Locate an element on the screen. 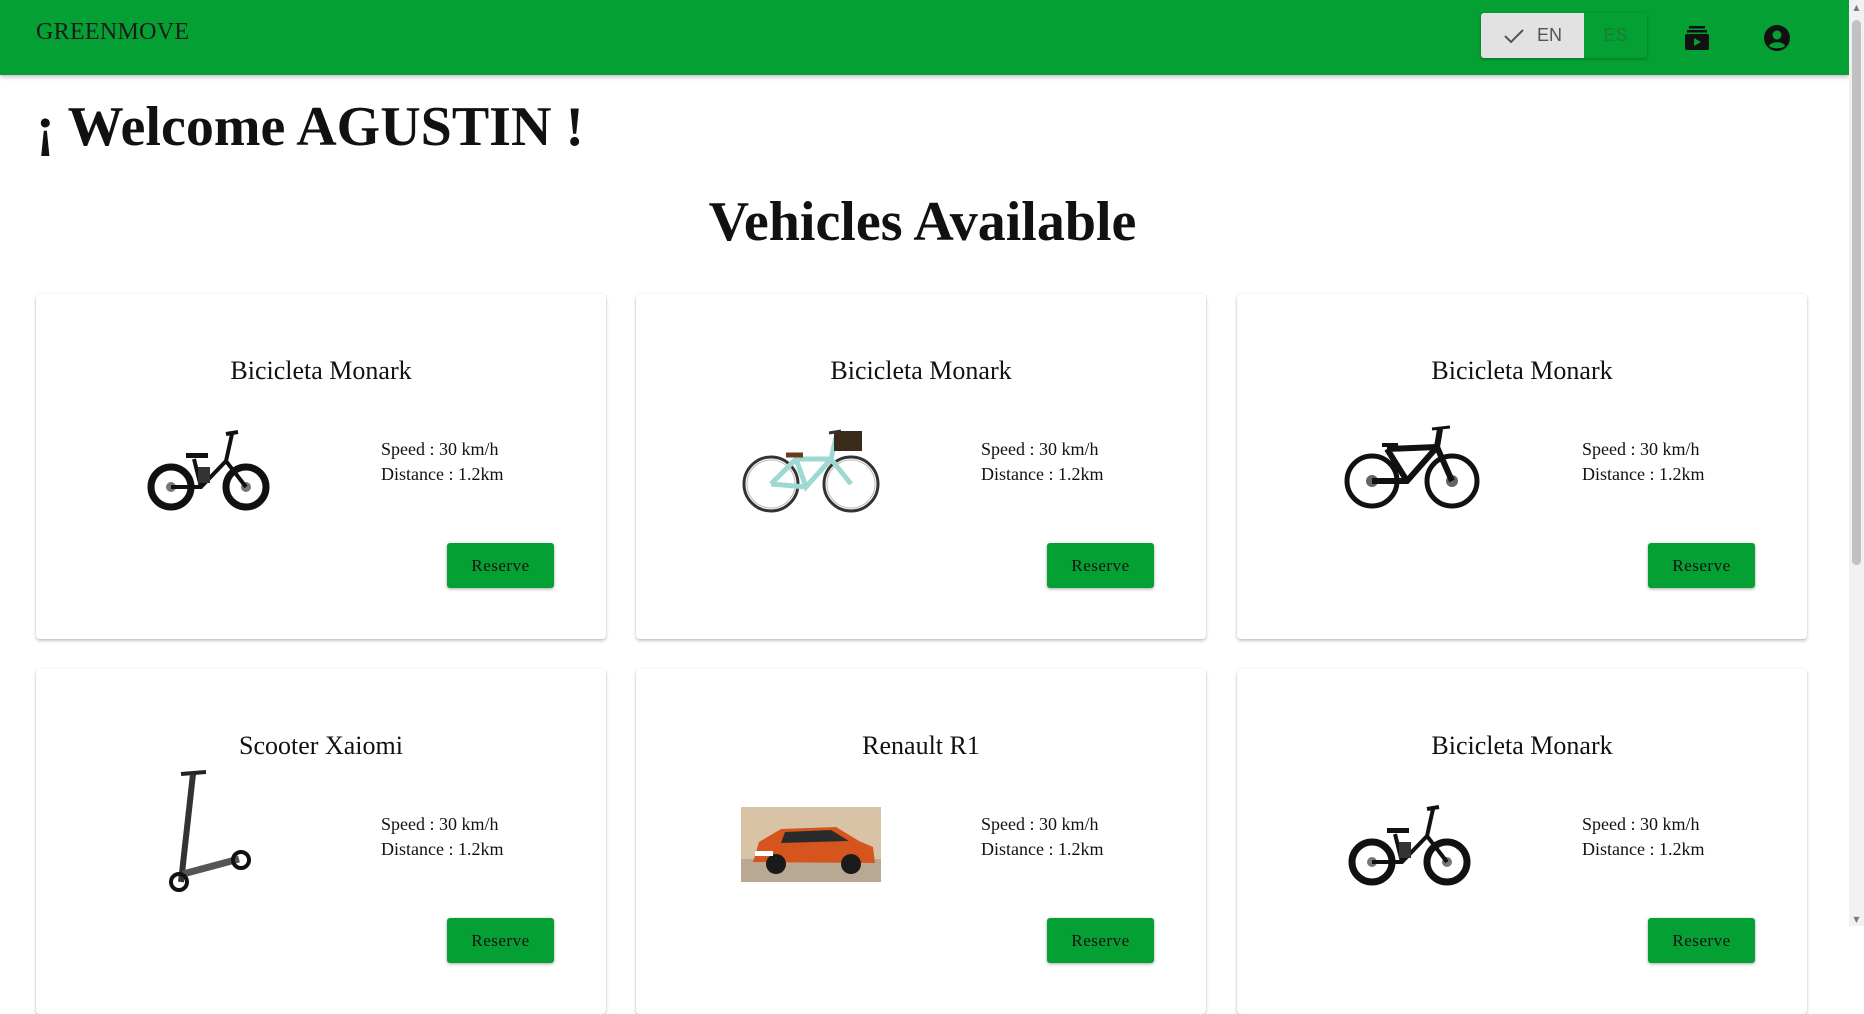 The width and height of the screenshot is (1864, 1014). language-option-es: ES is located at coordinates (1615, 35).